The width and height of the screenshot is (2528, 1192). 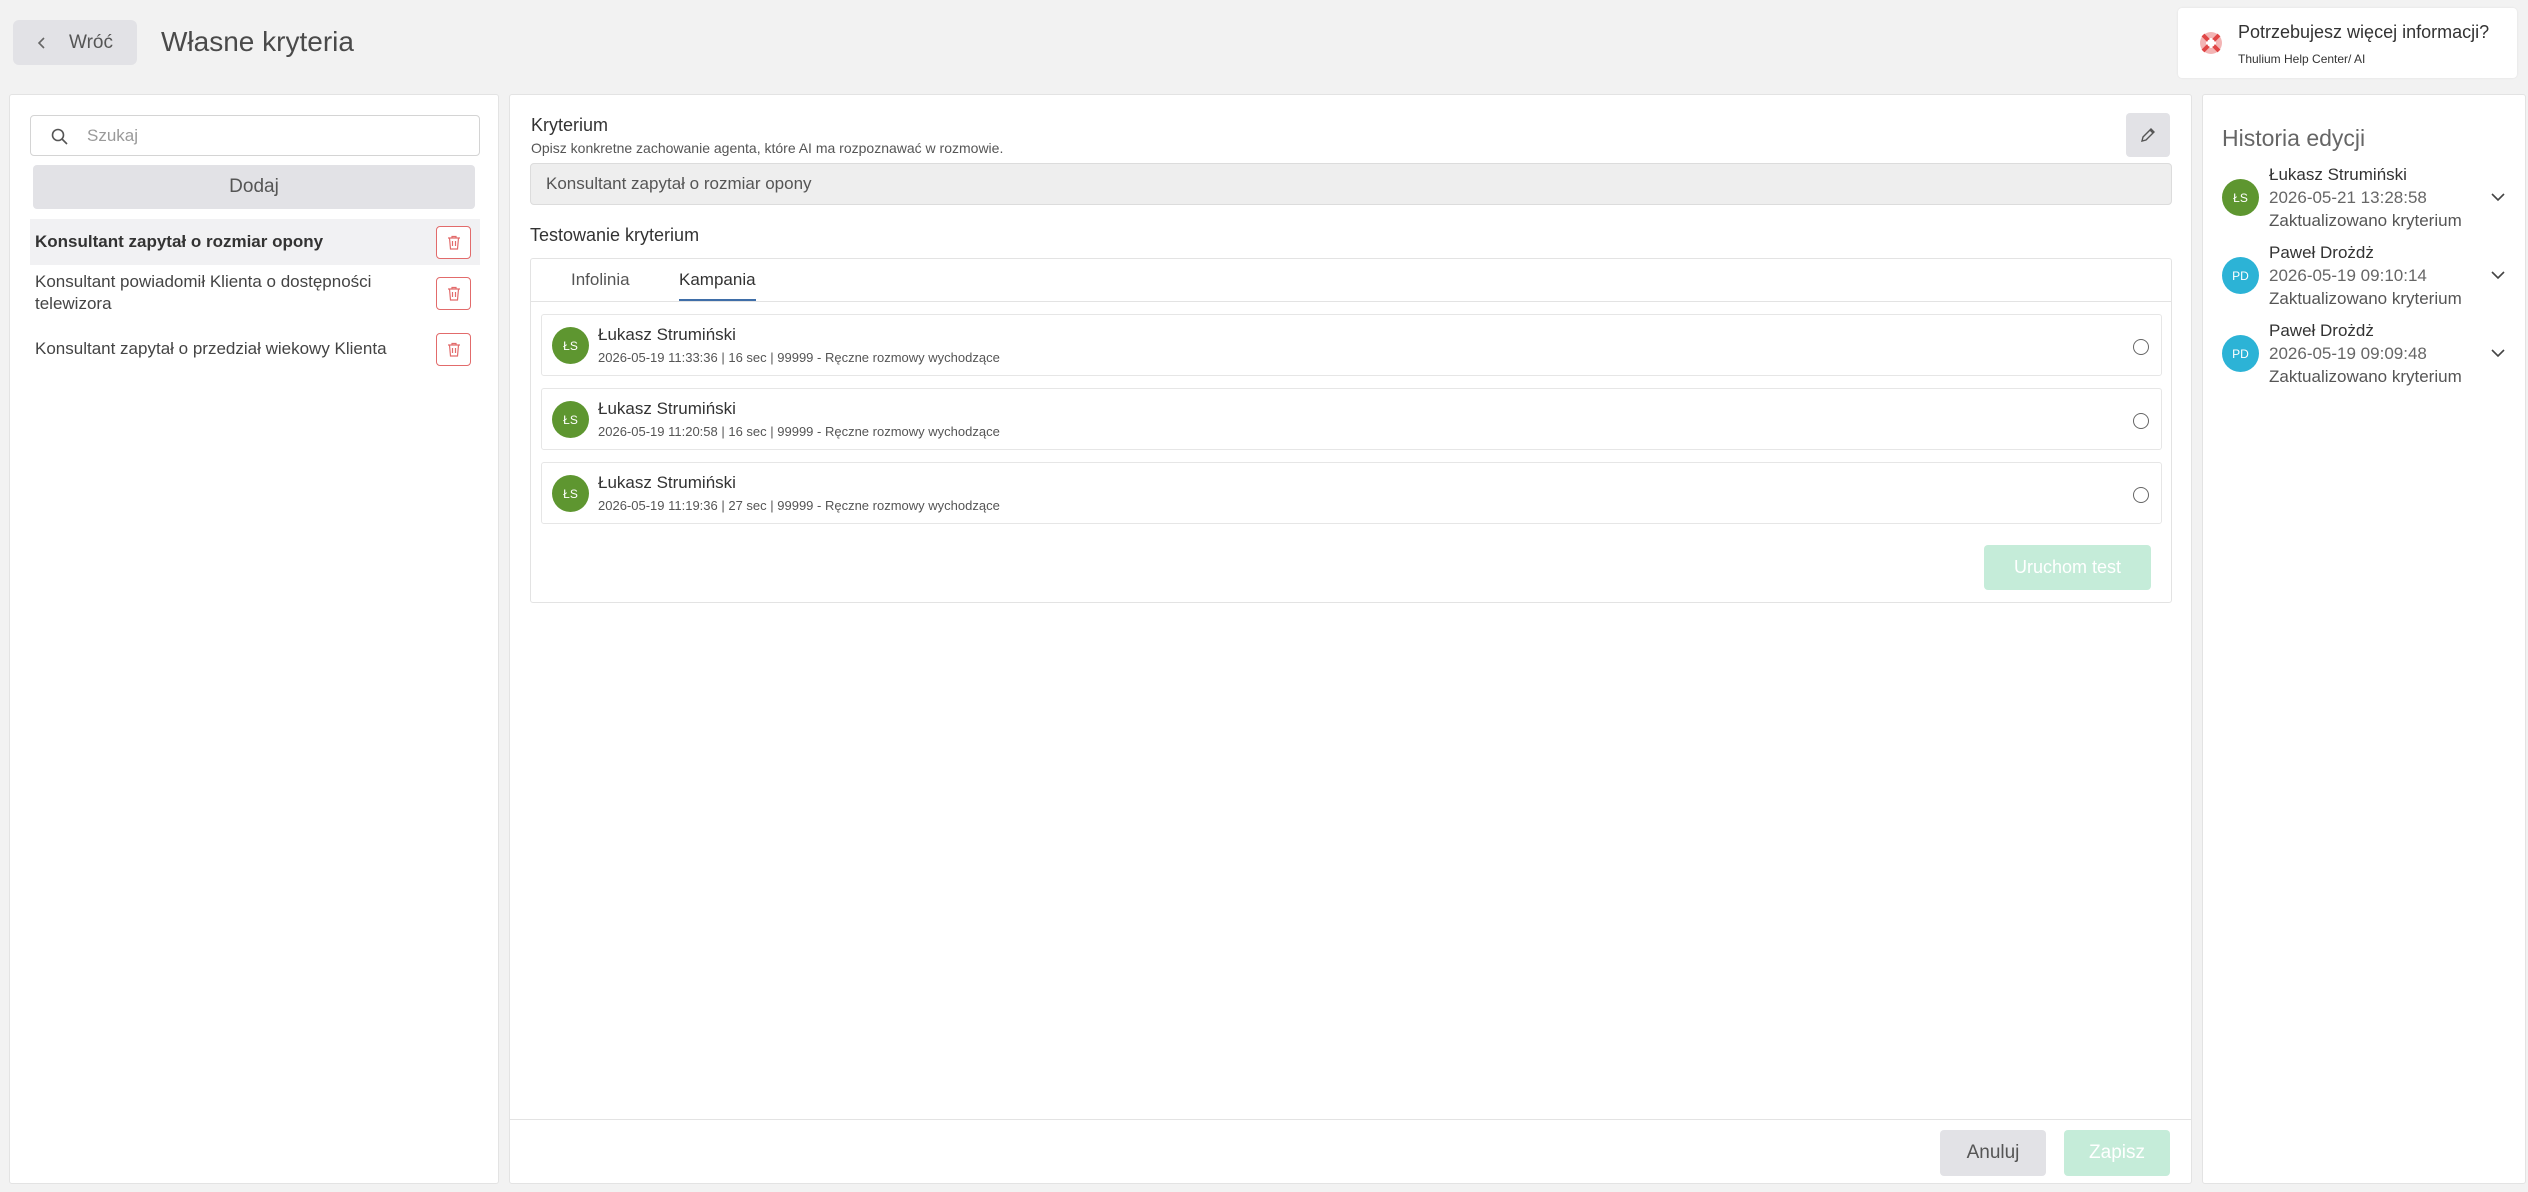 What do you see at coordinates (1351, 184) in the screenshot?
I see `criterion-input` at bounding box center [1351, 184].